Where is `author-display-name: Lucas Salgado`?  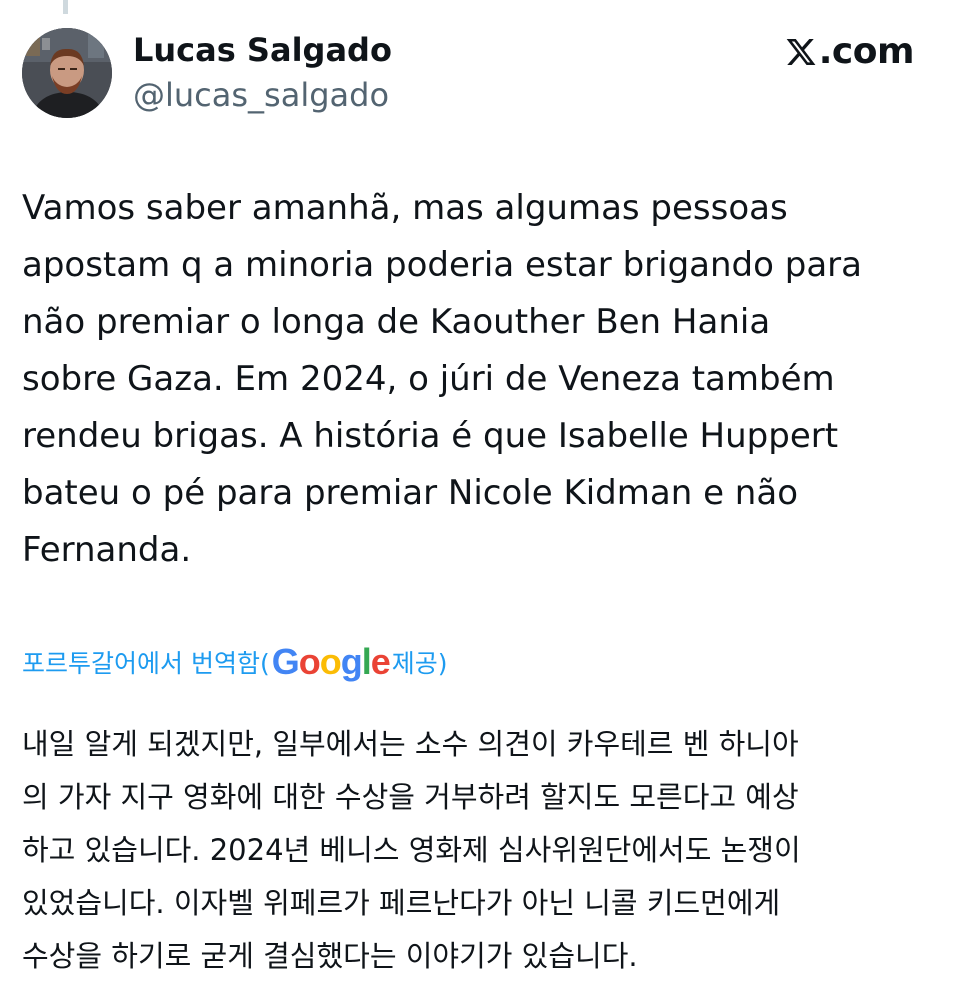 author-display-name: Lucas Salgado is located at coordinates (262, 50).